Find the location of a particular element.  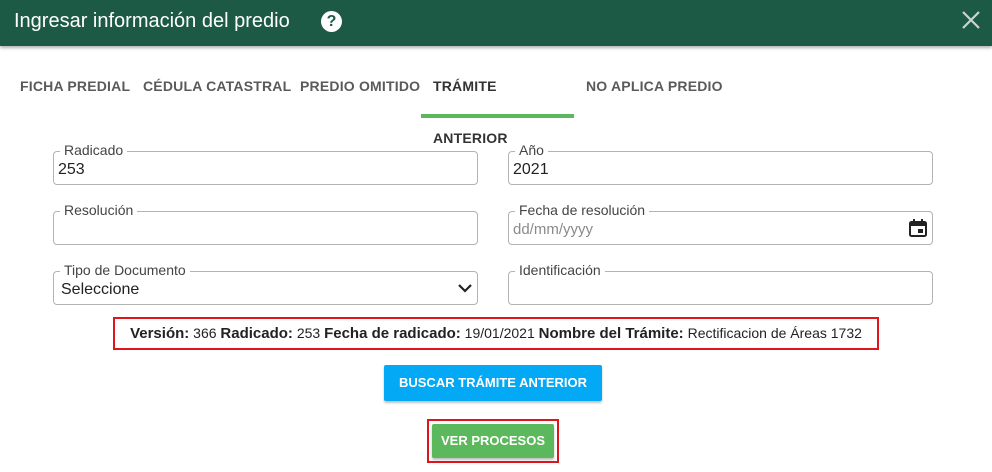

fecha-resolucion-field: Fecha de resolución dd/mm/yyyy is located at coordinates (720, 223).